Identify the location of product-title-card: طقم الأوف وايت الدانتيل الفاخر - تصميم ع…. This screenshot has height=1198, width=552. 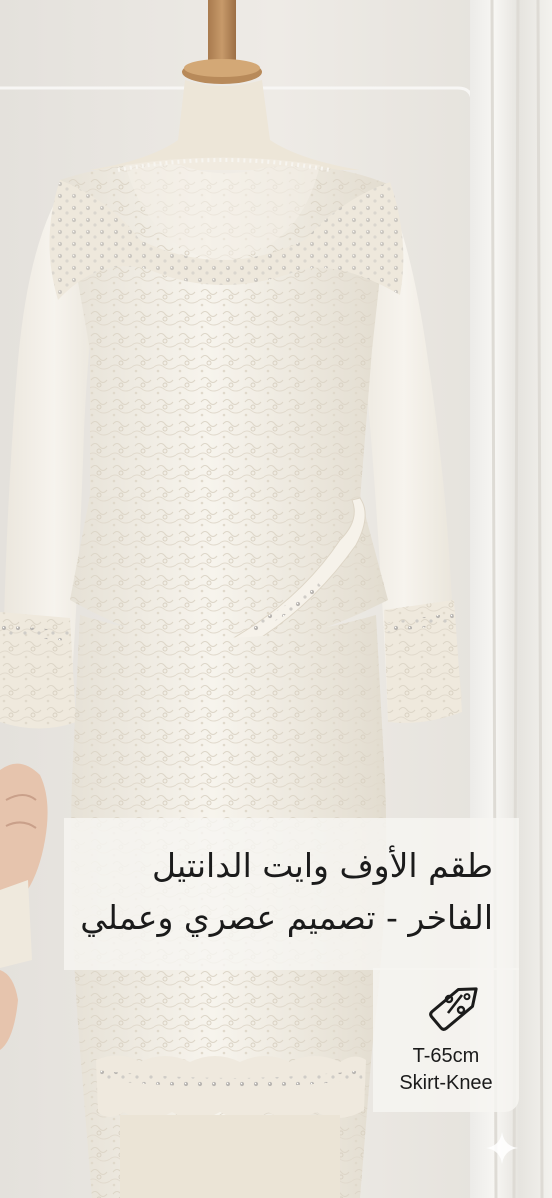
(291, 894).